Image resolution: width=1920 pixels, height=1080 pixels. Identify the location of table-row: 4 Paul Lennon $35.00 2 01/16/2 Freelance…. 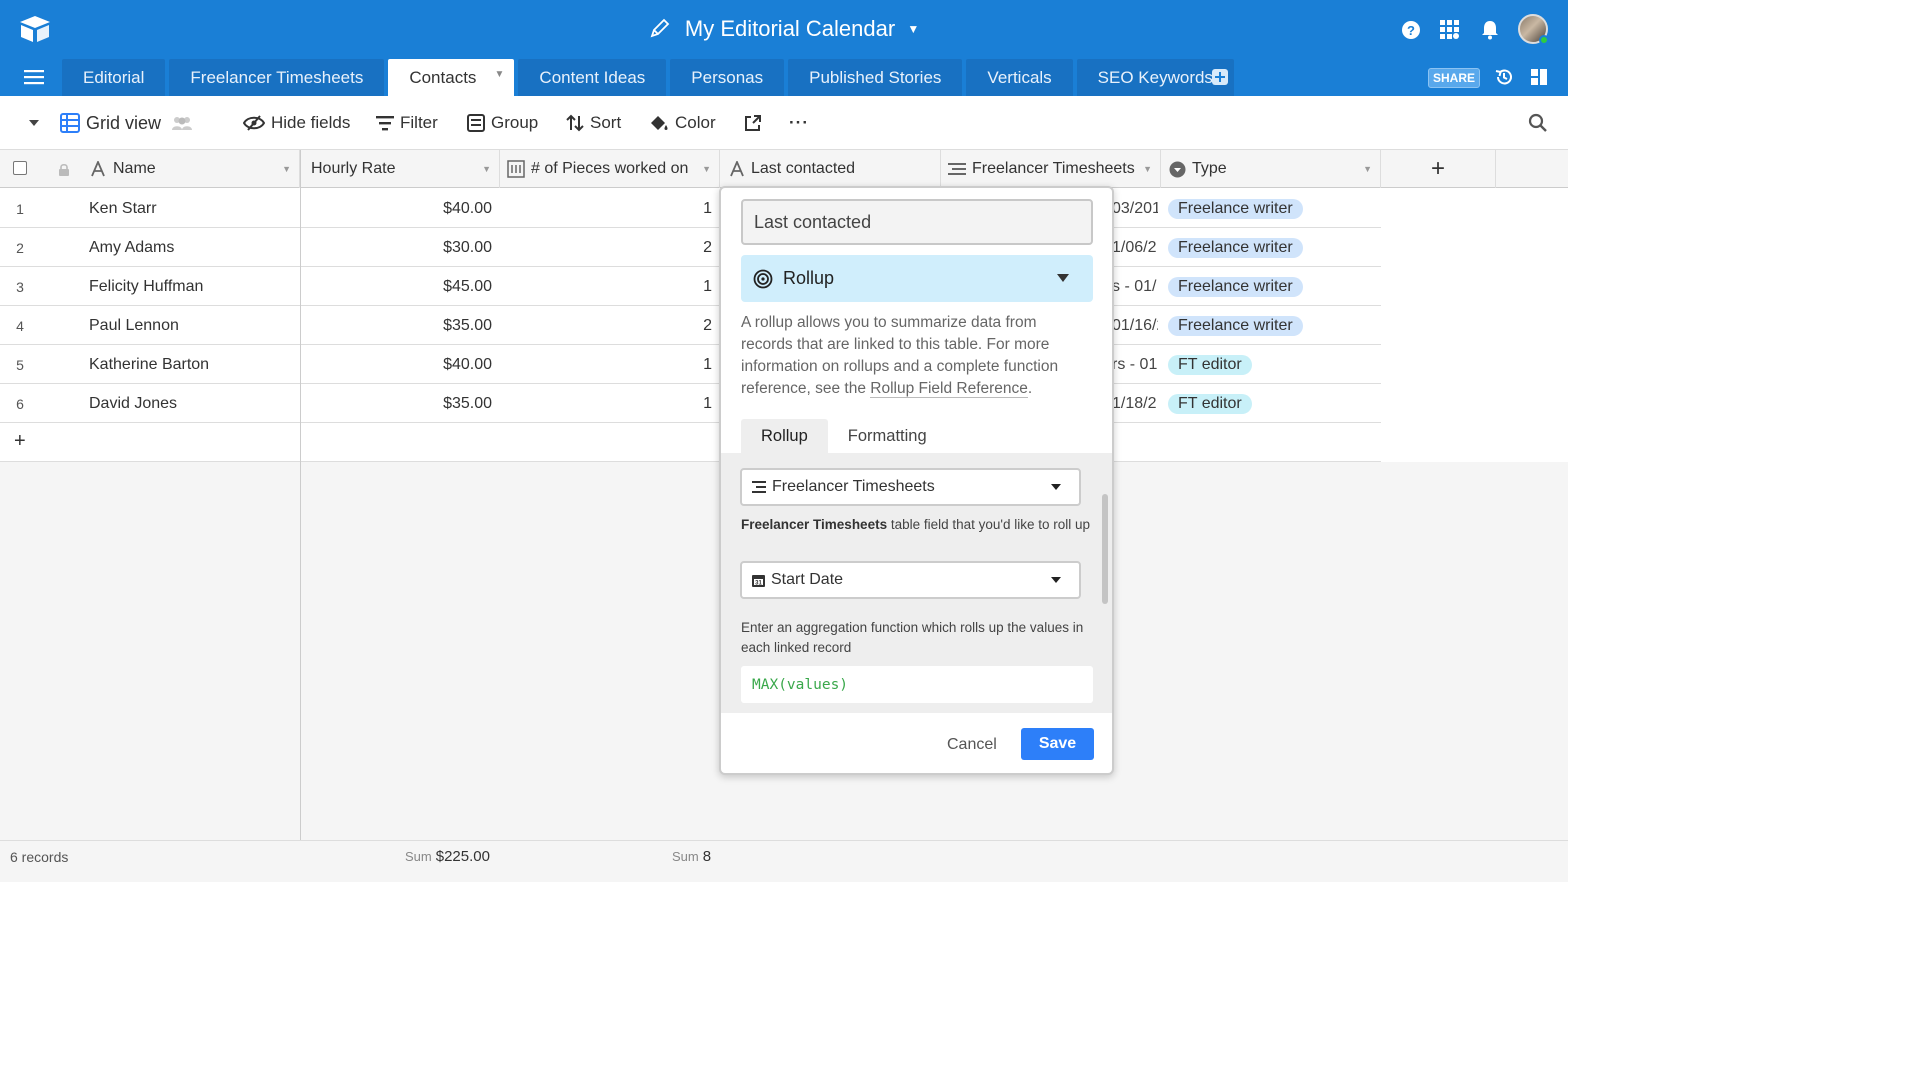
(690, 325).